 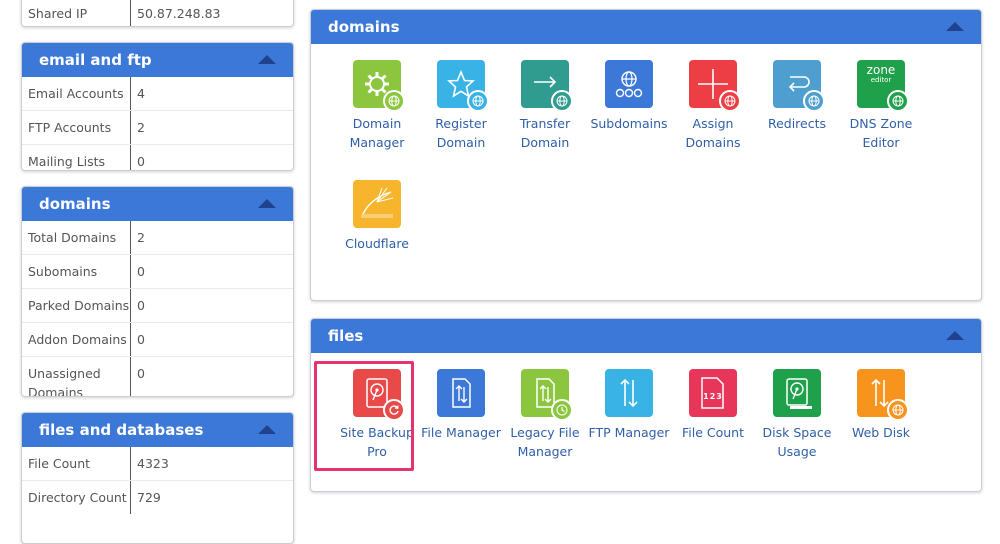 I want to click on stat-row: Unassigned Domains 0, so click(x=157, y=376).